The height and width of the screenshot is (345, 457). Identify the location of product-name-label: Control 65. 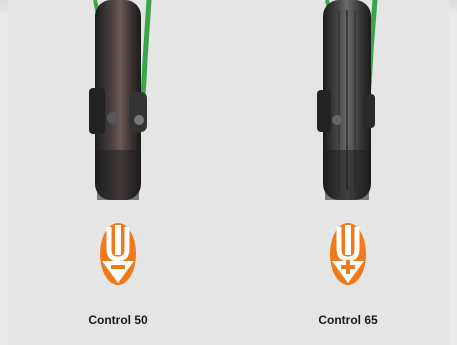
(348, 320).